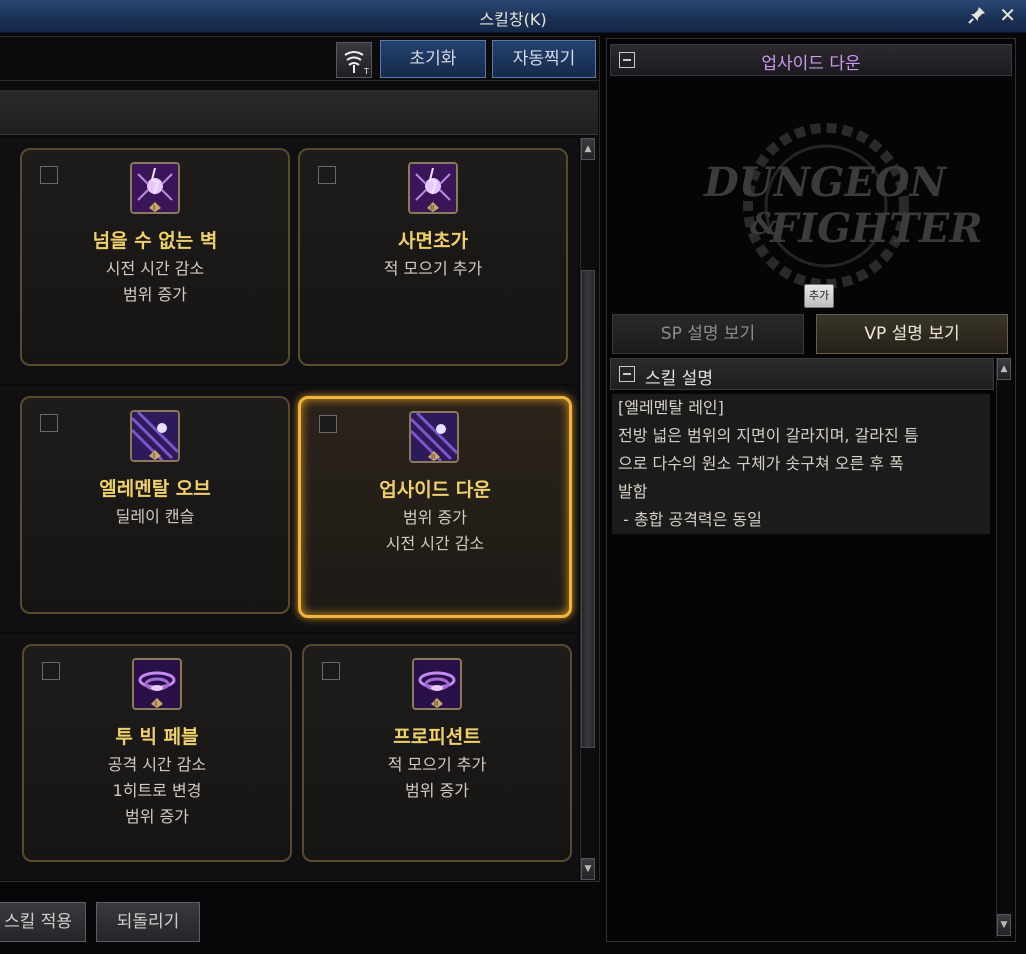  What do you see at coordinates (366, 71) in the screenshot?
I see `svg-text: T` at bounding box center [366, 71].